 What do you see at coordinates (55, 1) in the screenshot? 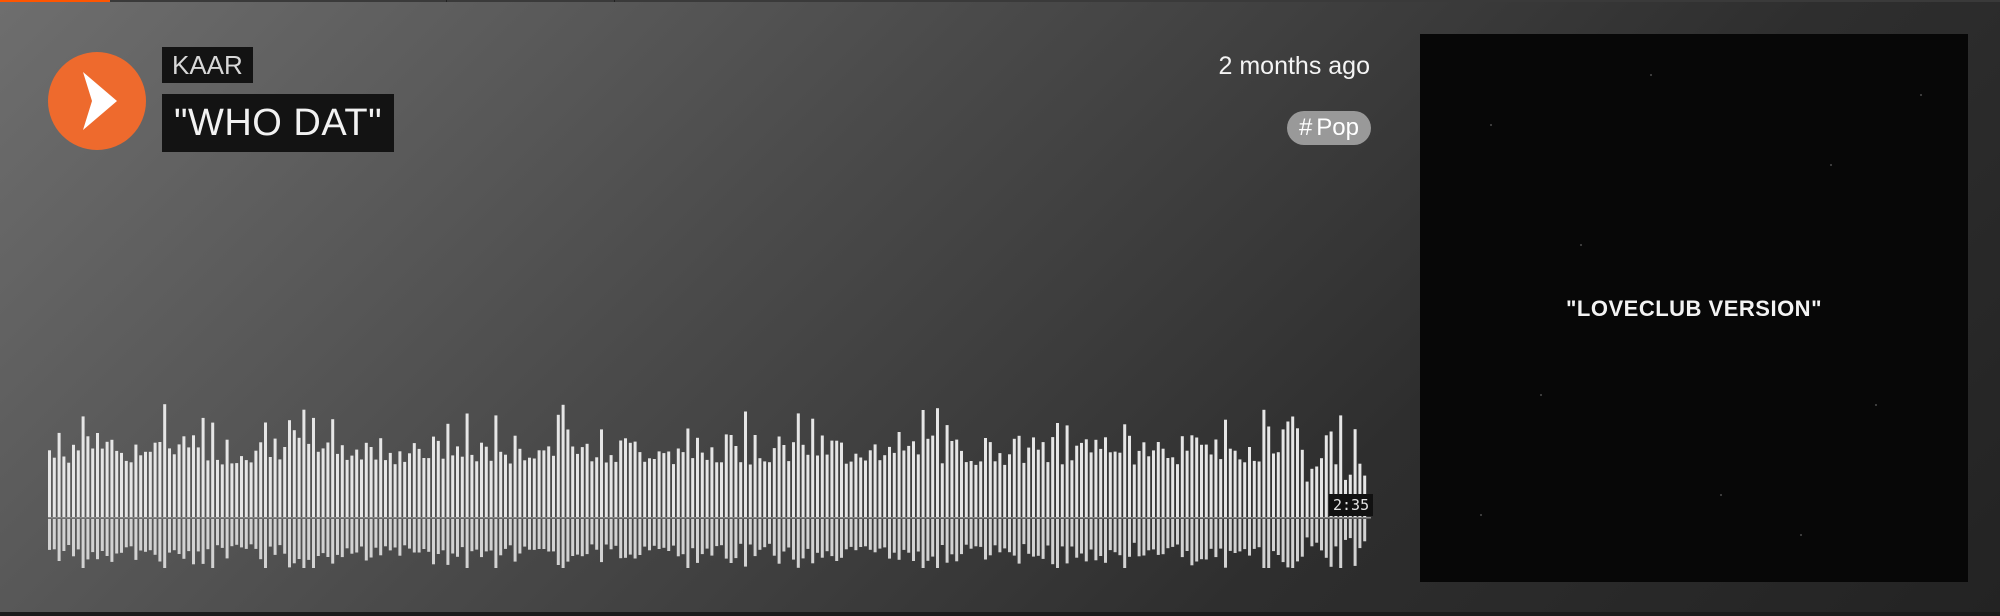
I see `top-progress-fill` at bounding box center [55, 1].